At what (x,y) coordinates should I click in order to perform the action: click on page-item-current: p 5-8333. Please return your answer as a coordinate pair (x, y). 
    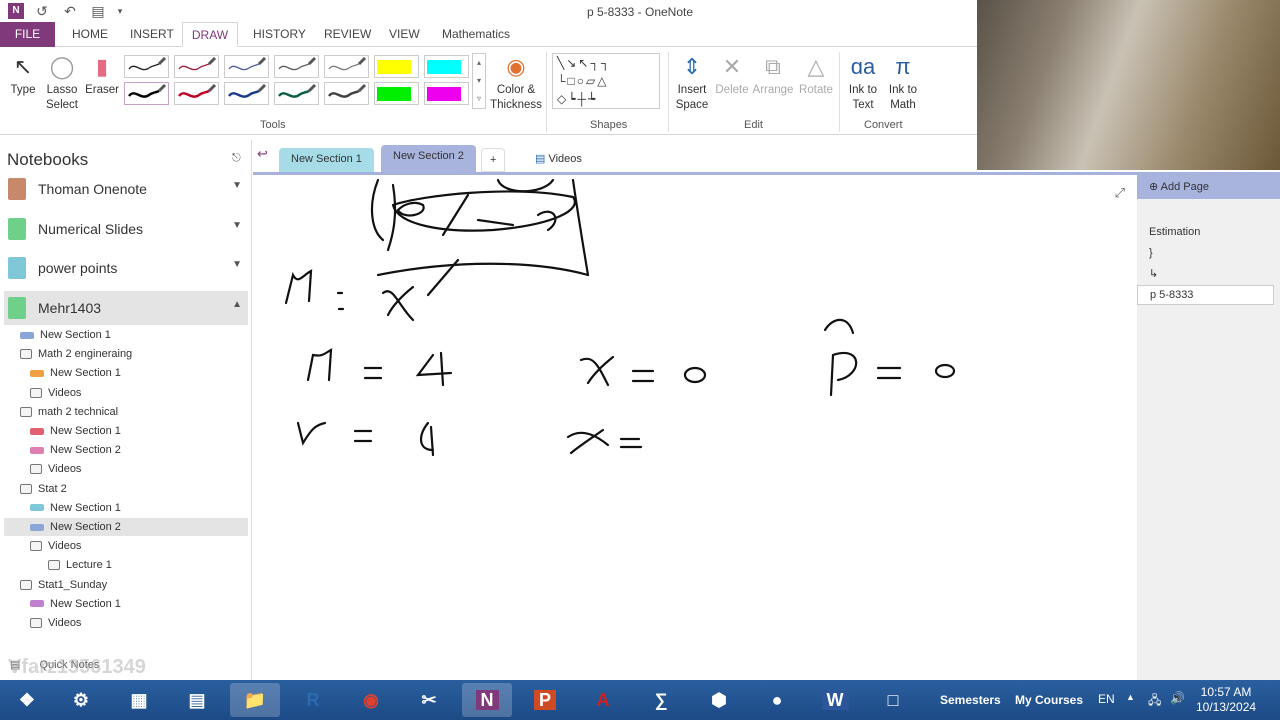
    Looking at the image, I should click on (1205, 295).